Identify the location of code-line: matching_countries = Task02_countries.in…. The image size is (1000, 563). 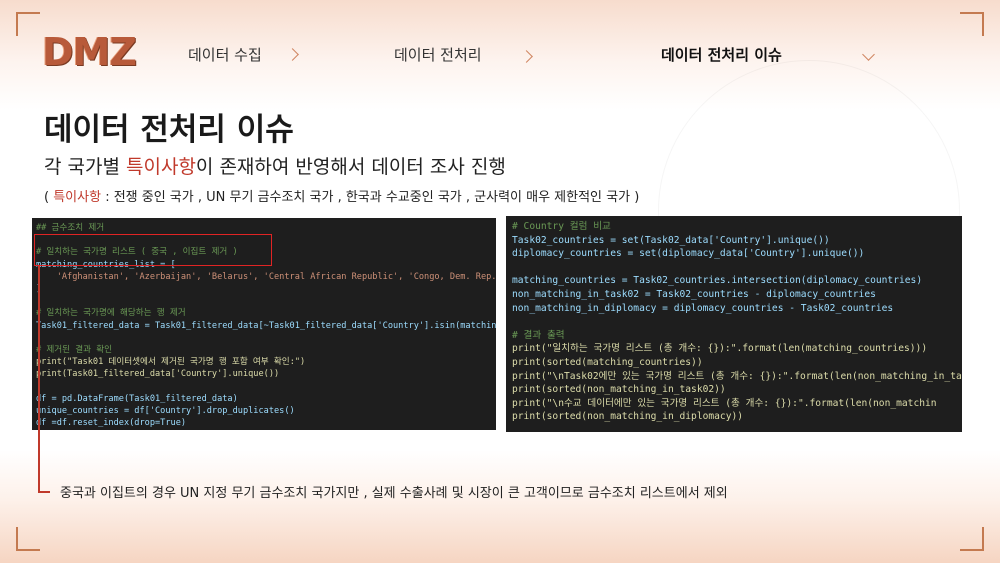
(717, 281).